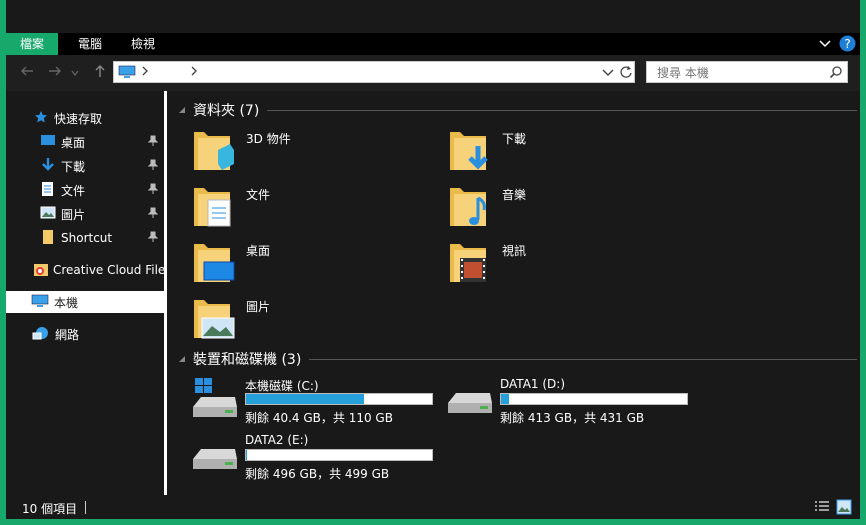 This screenshot has height=525, width=866. I want to click on tab-file: 檔案, so click(32, 44).